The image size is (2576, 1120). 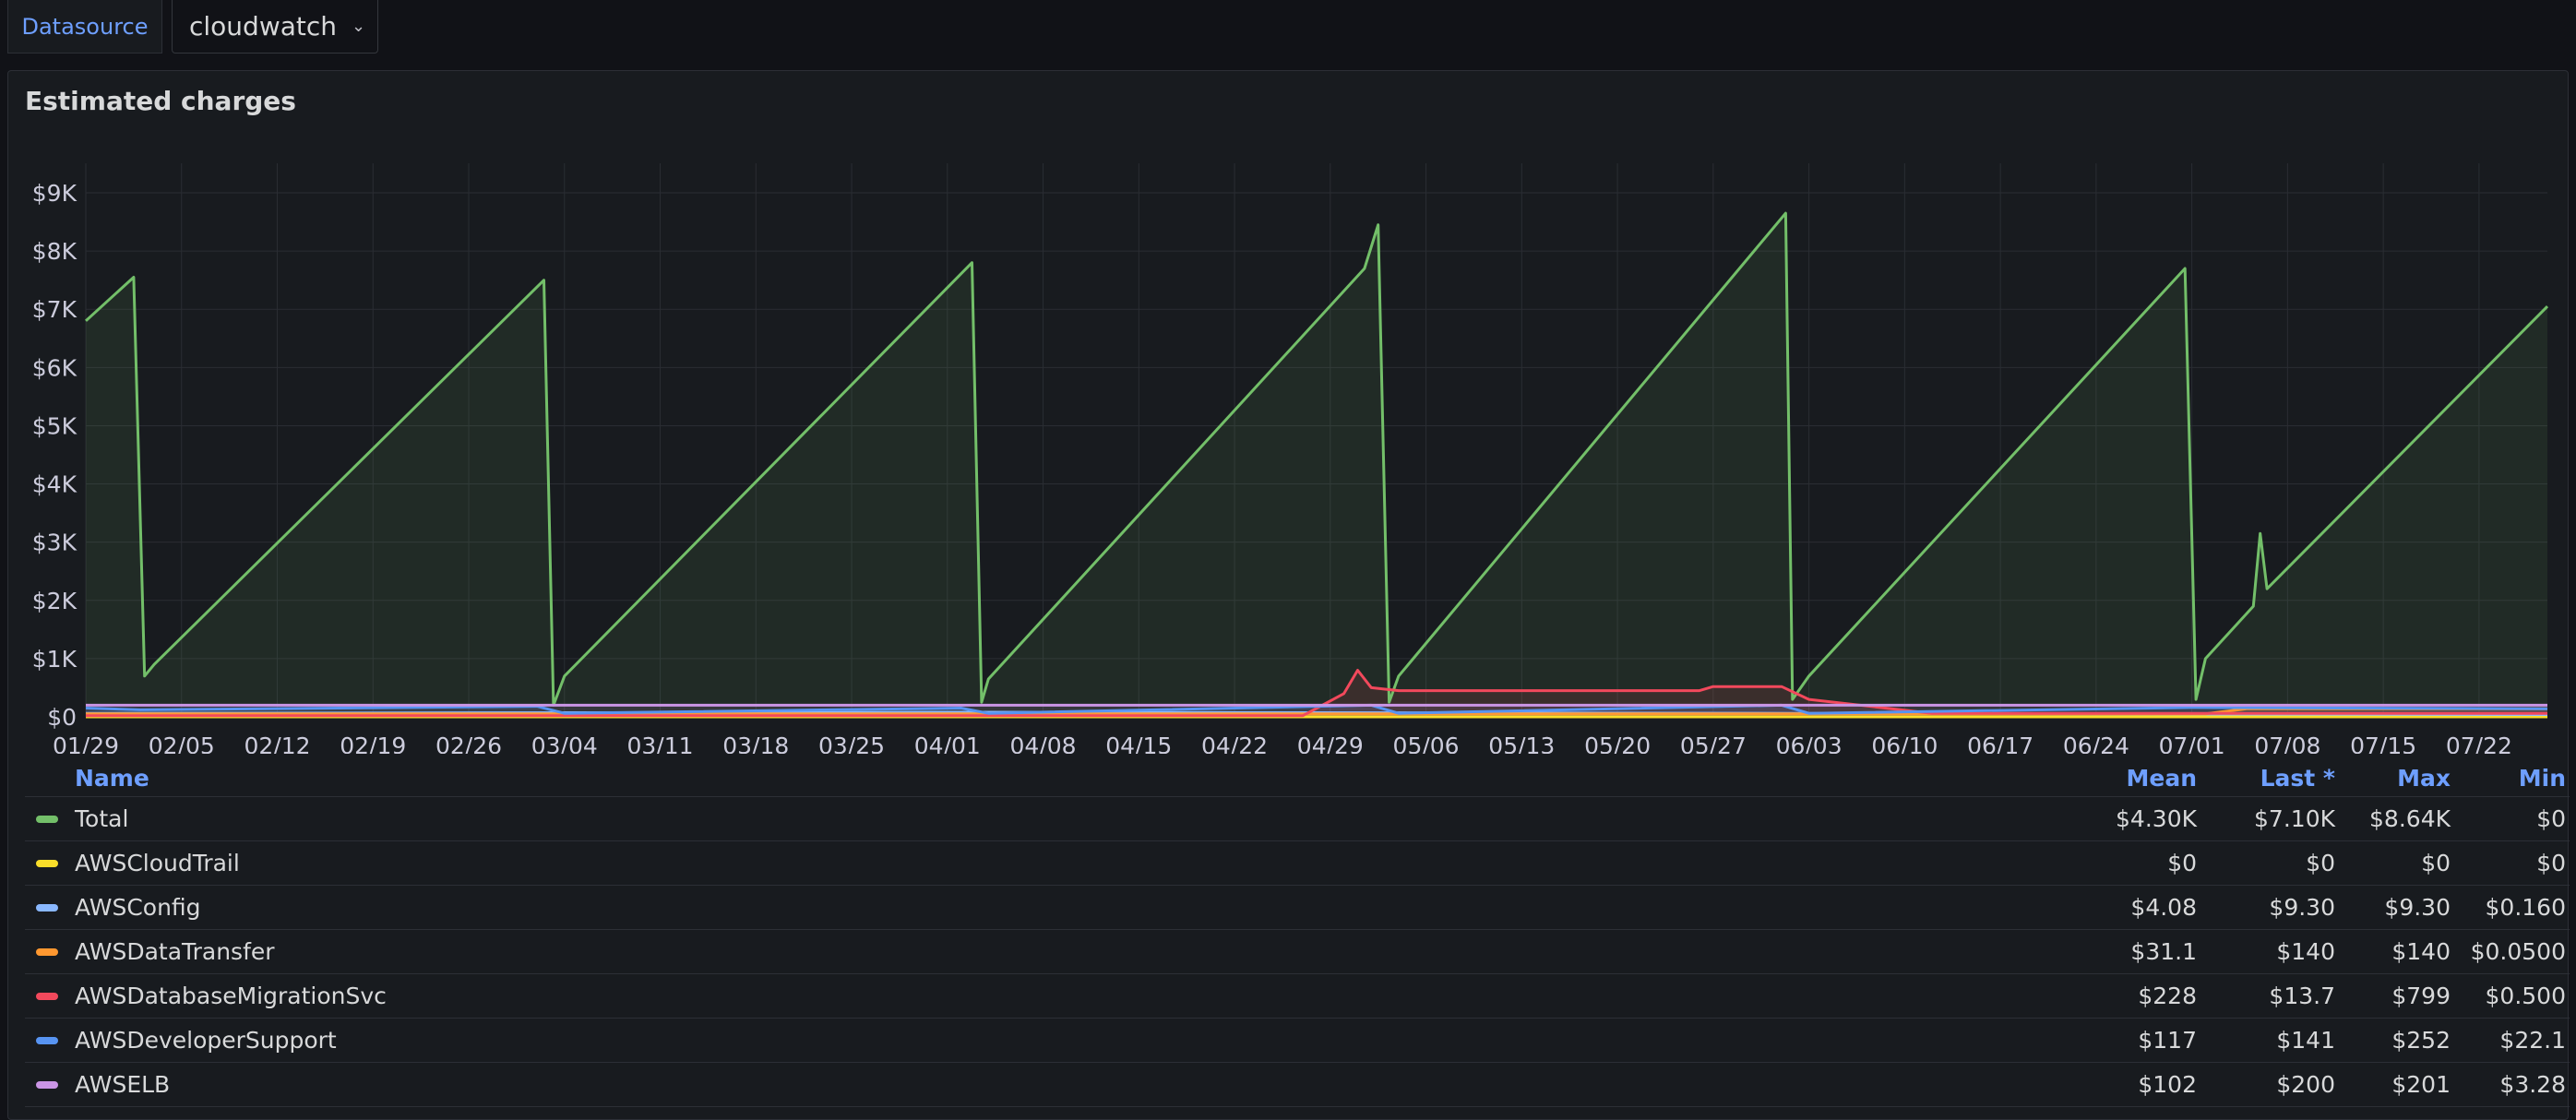 I want to click on x-tick-label: 02/05, so click(x=182, y=743).